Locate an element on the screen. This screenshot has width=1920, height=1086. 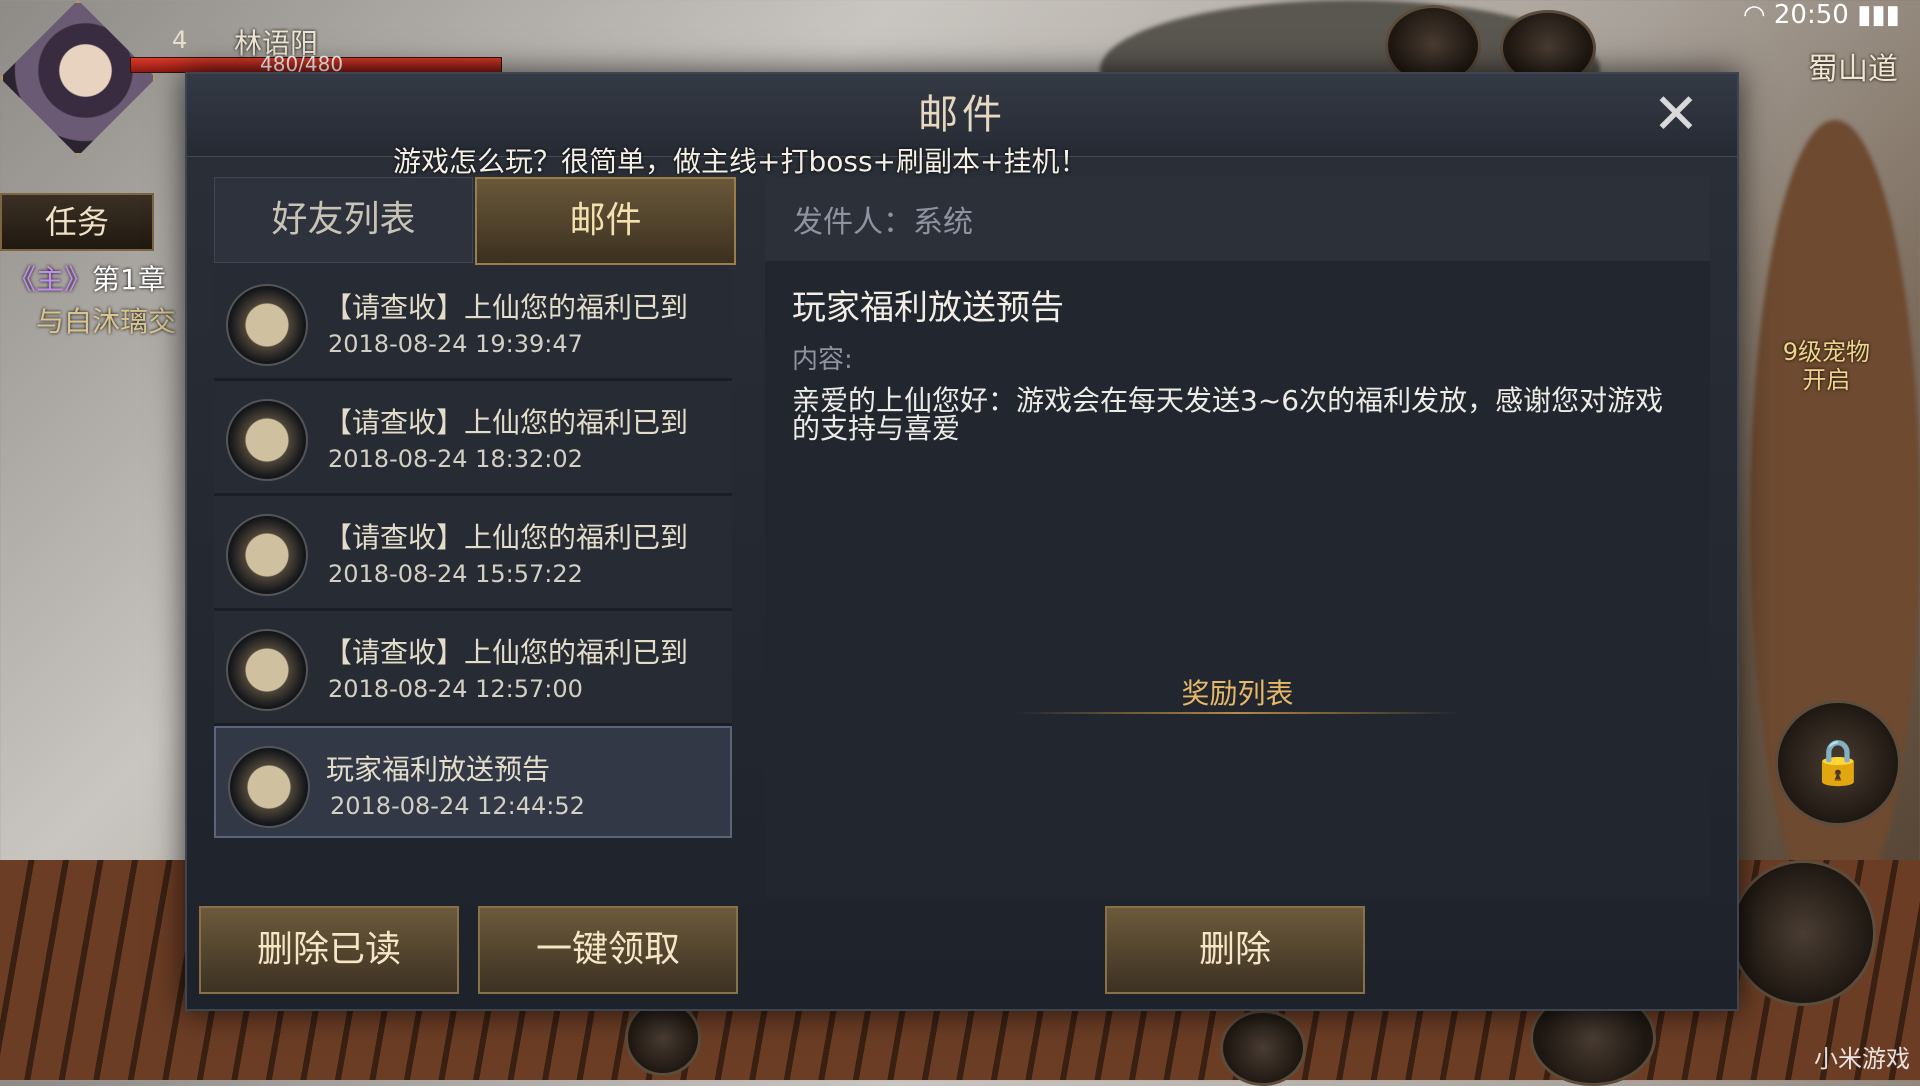
mail-date: 2018-08-24 12:44:52 is located at coordinates (457, 806).